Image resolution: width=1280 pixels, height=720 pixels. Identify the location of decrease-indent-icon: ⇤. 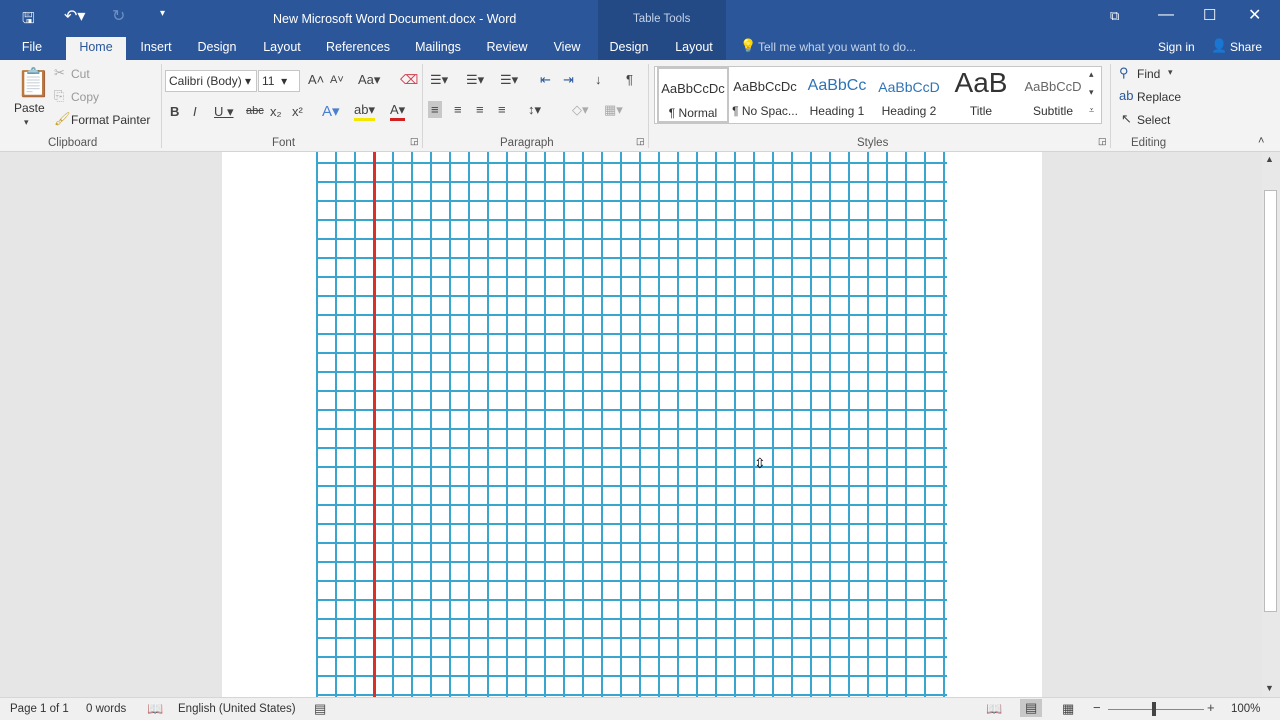
(545, 80).